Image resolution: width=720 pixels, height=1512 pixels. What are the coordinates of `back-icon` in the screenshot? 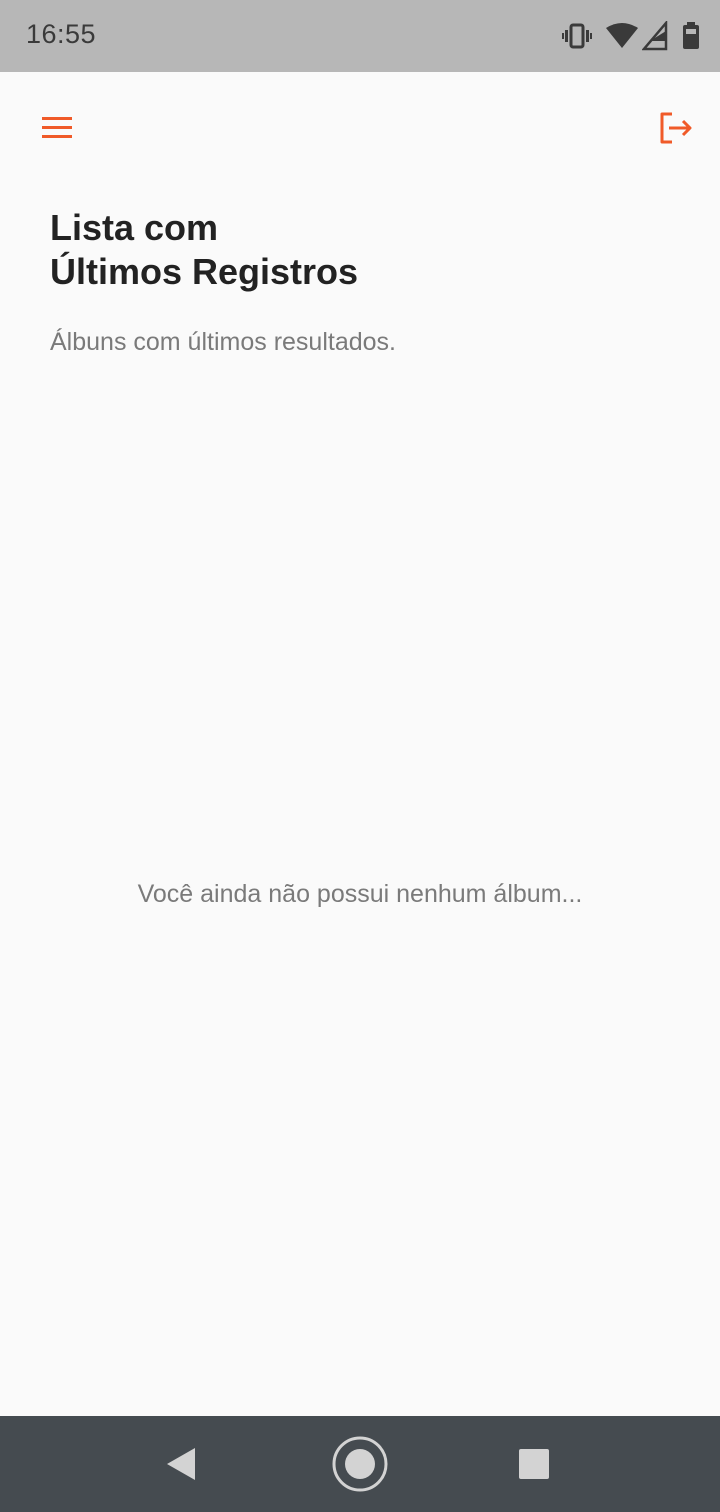 It's located at (181, 1464).